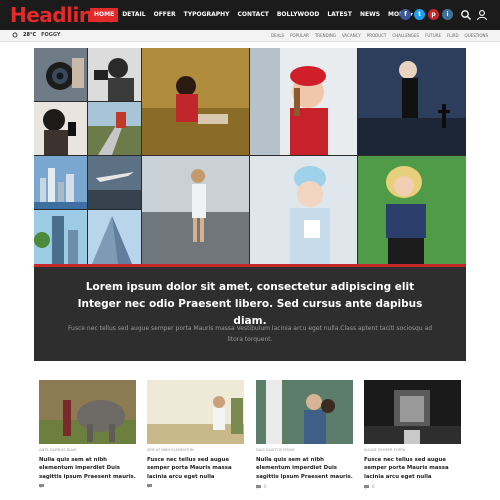  What do you see at coordinates (60, 74) in the screenshot?
I see `gallery-tile-camera` at bounding box center [60, 74].